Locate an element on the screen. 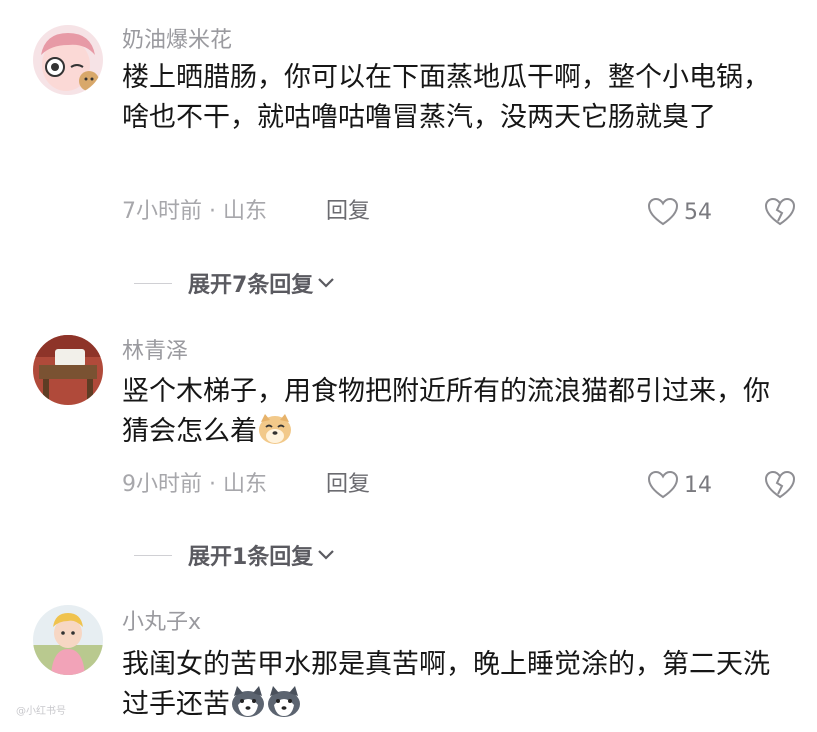 The width and height of the screenshot is (817, 732). comment-text-content: 竖个木梯子，用食物把附近所有的流浪猫都引过来，你猜会怎么着 is located at coordinates (446, 411).